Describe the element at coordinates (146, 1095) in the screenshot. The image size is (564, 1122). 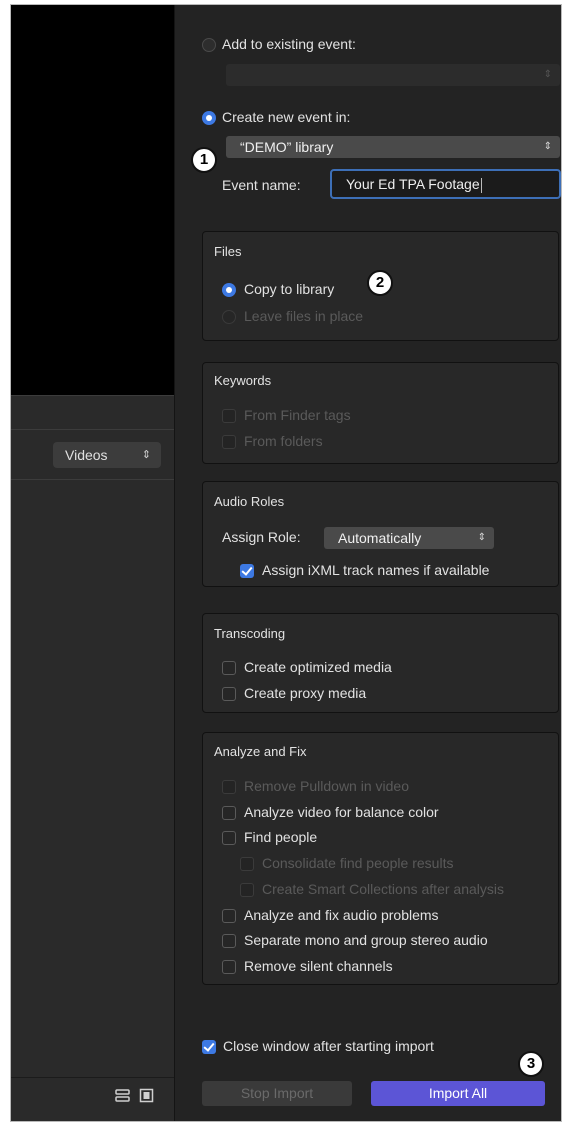
I see `filmstrip-view-icon` at that location.